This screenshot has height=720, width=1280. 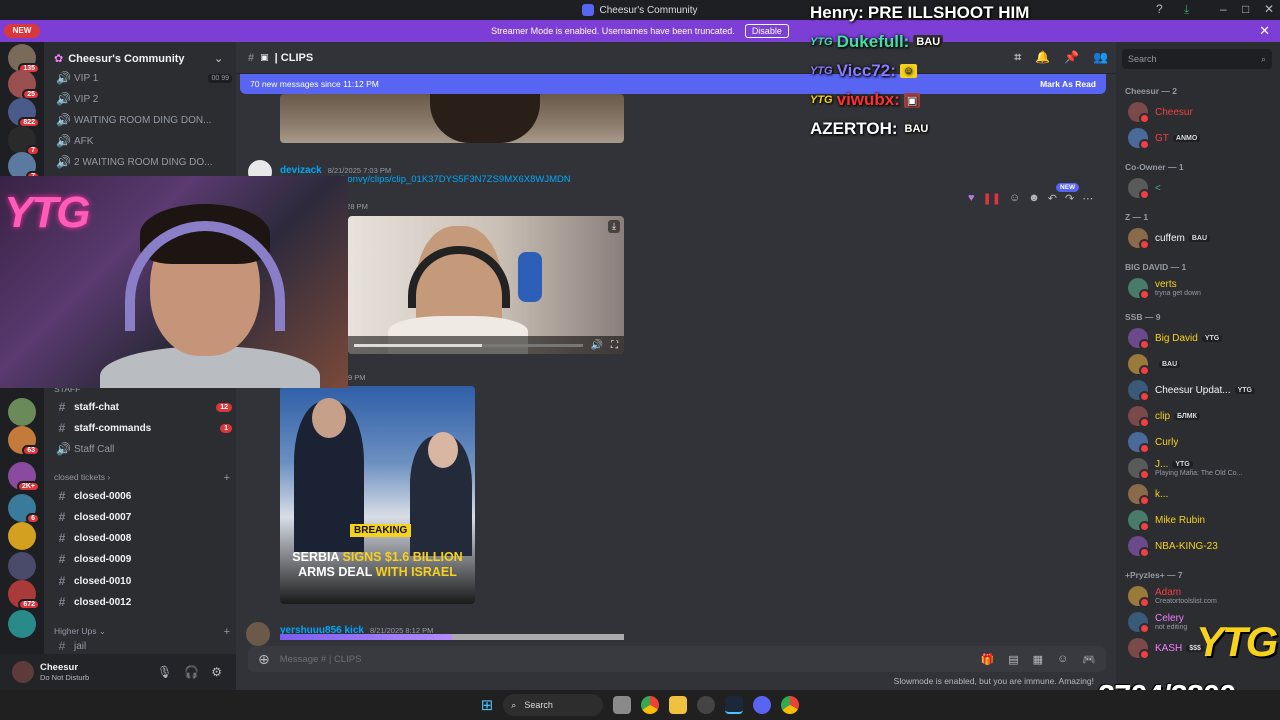 I want to click on obs-icon, so click(x=706, y=705).